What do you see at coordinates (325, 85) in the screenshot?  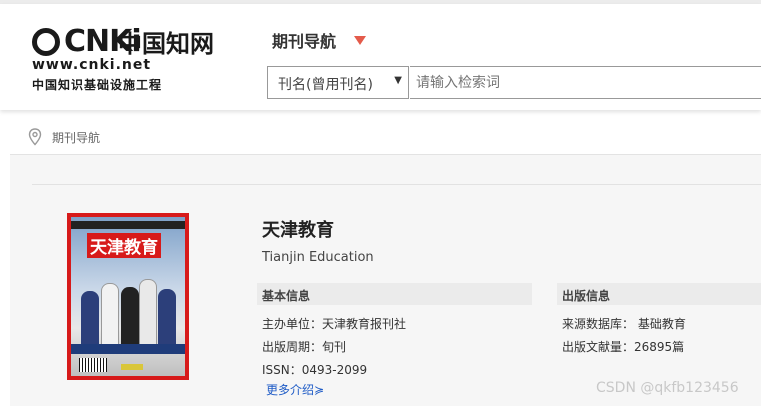 I see `search-field-value: 刊名(曾用刊名)` at bounding box center [325, 85].